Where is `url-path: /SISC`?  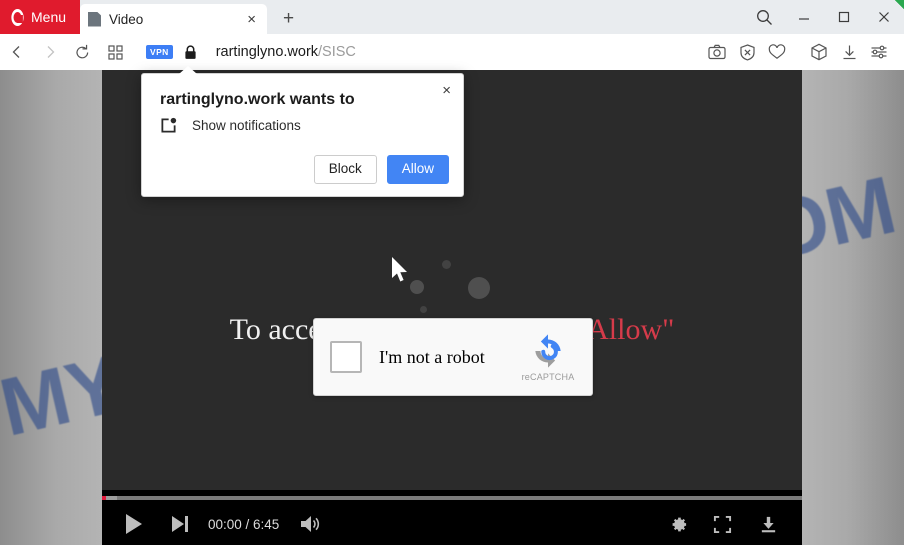 url-path: /SISC is located at coordinates (337, 52).